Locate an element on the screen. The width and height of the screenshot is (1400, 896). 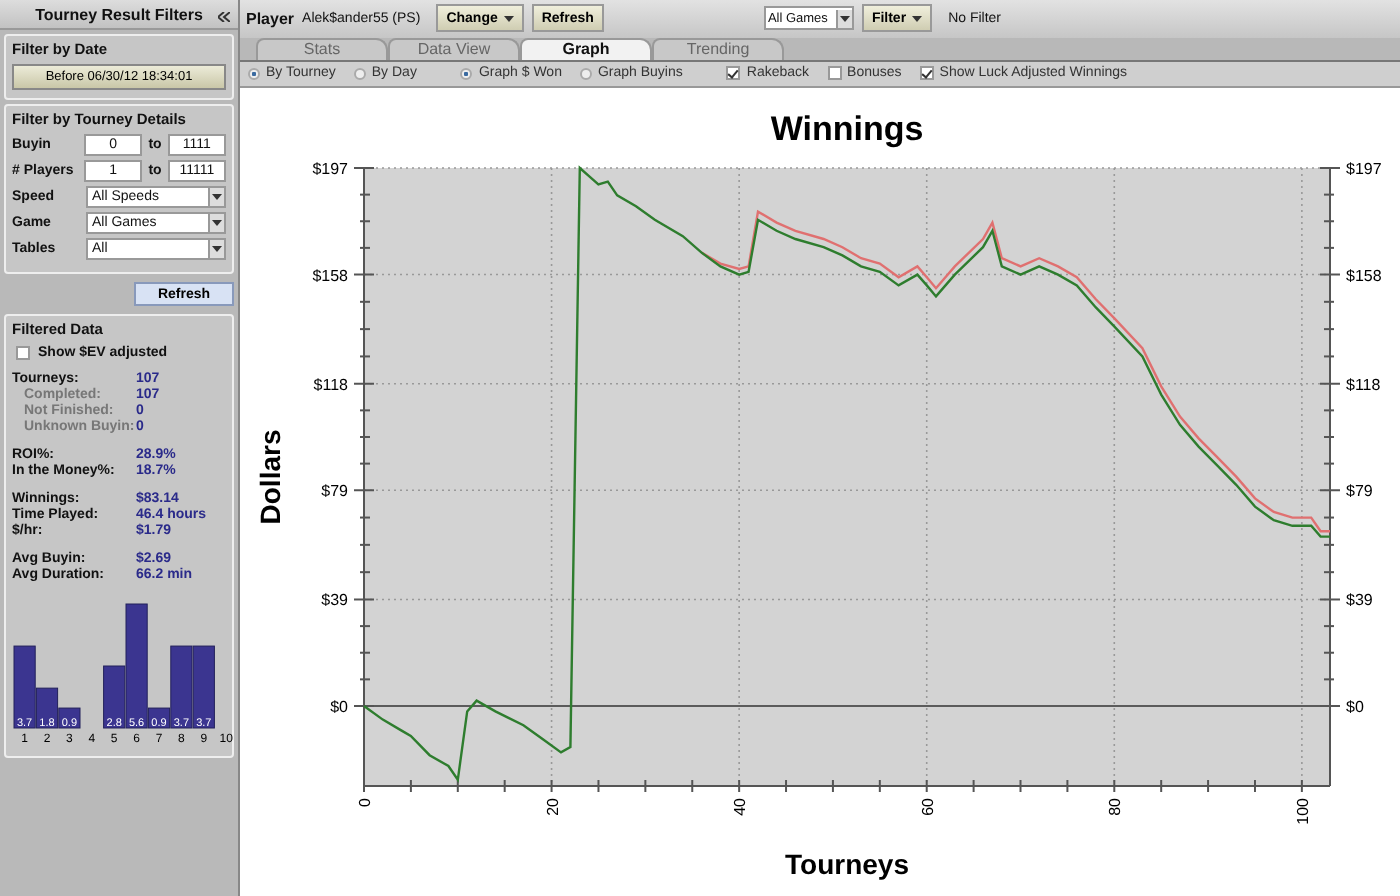
chart-title: Winnings is located at coordinates (847, 129).